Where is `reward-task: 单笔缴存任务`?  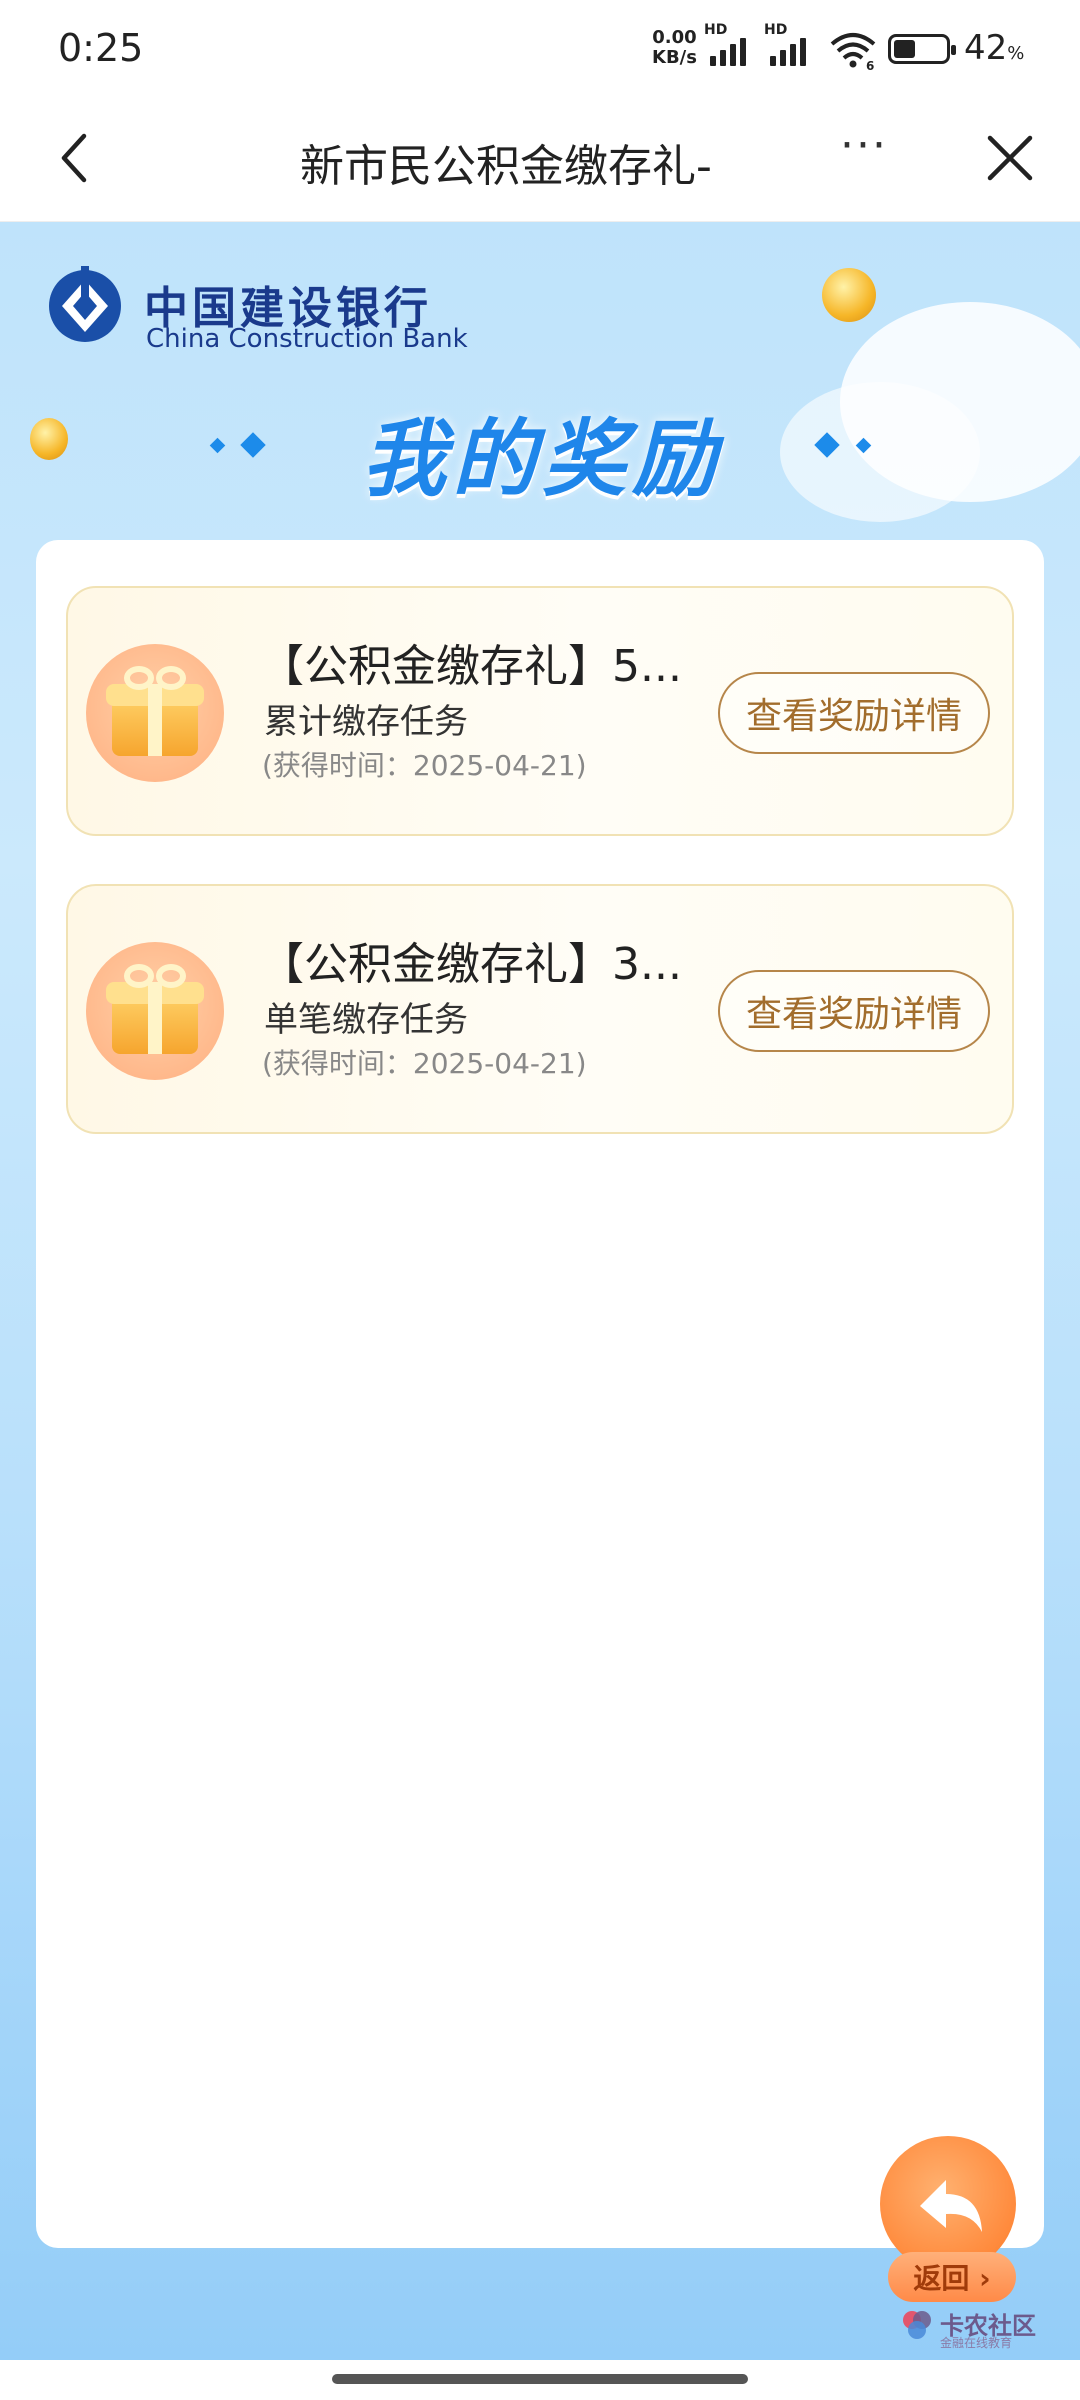 reward-task: 单笔缴存任务 is located at coordinates (366, 1020).